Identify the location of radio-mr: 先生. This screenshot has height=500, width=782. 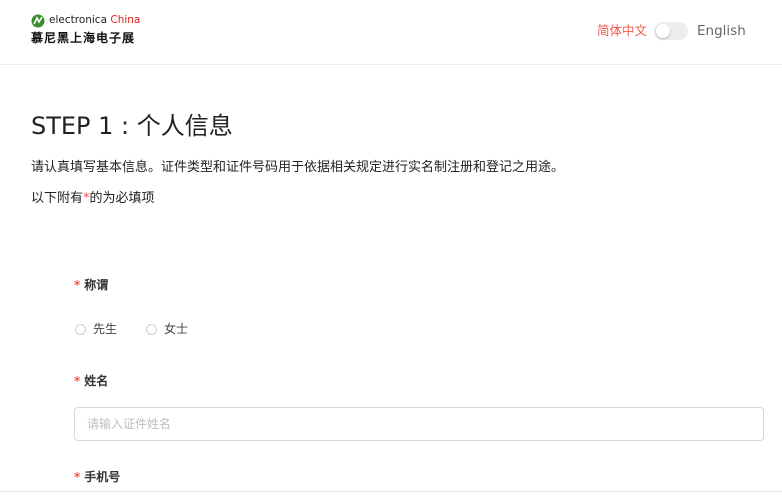
(96, 329).